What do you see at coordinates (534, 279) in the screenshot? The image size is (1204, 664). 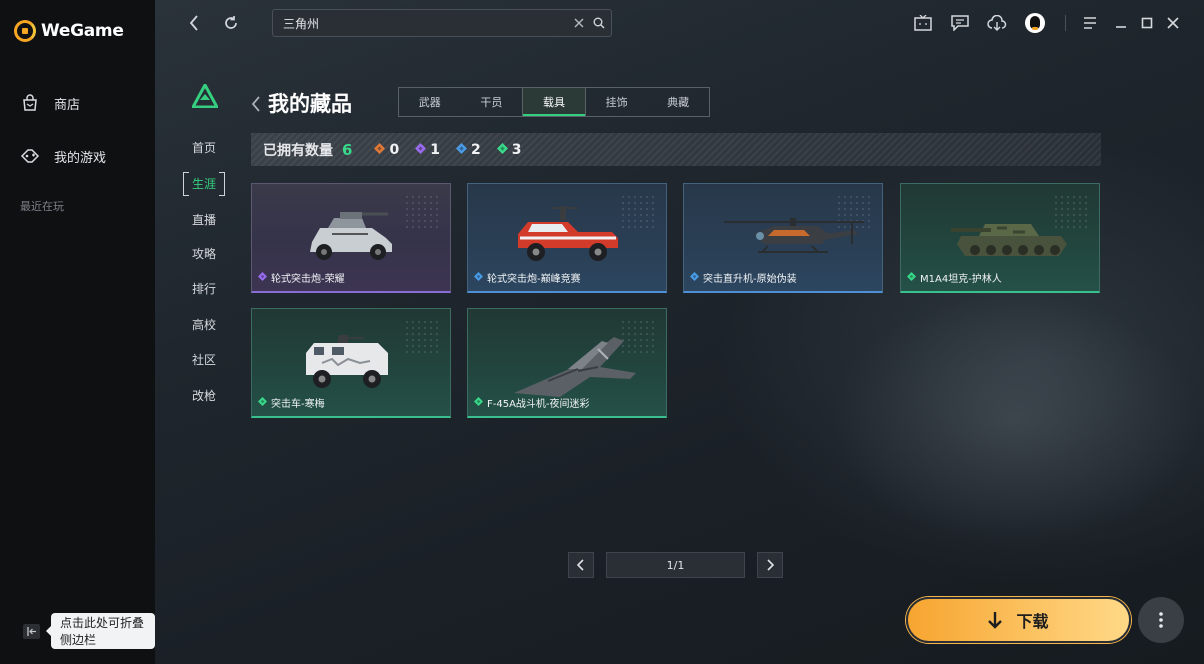 I see `card-name: 轮式突击炮-巅峰竞赛` at bounding box center [534, 279].